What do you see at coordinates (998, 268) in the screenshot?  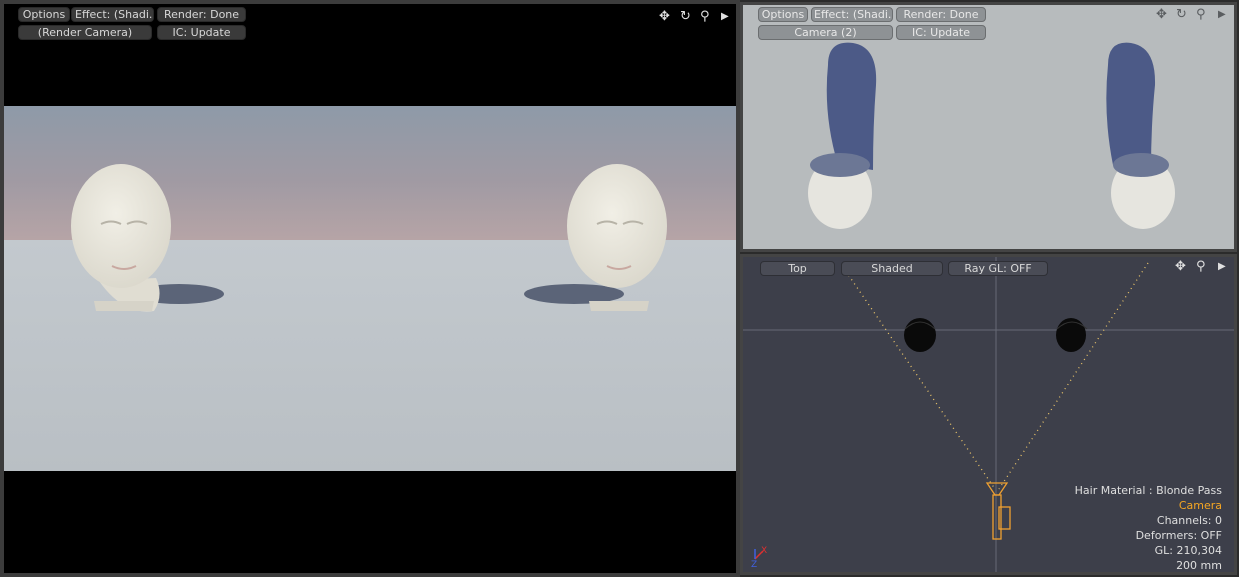 I see `ray-gl-toggle: Ray GL: OFF` at bounding box center [998, 268].